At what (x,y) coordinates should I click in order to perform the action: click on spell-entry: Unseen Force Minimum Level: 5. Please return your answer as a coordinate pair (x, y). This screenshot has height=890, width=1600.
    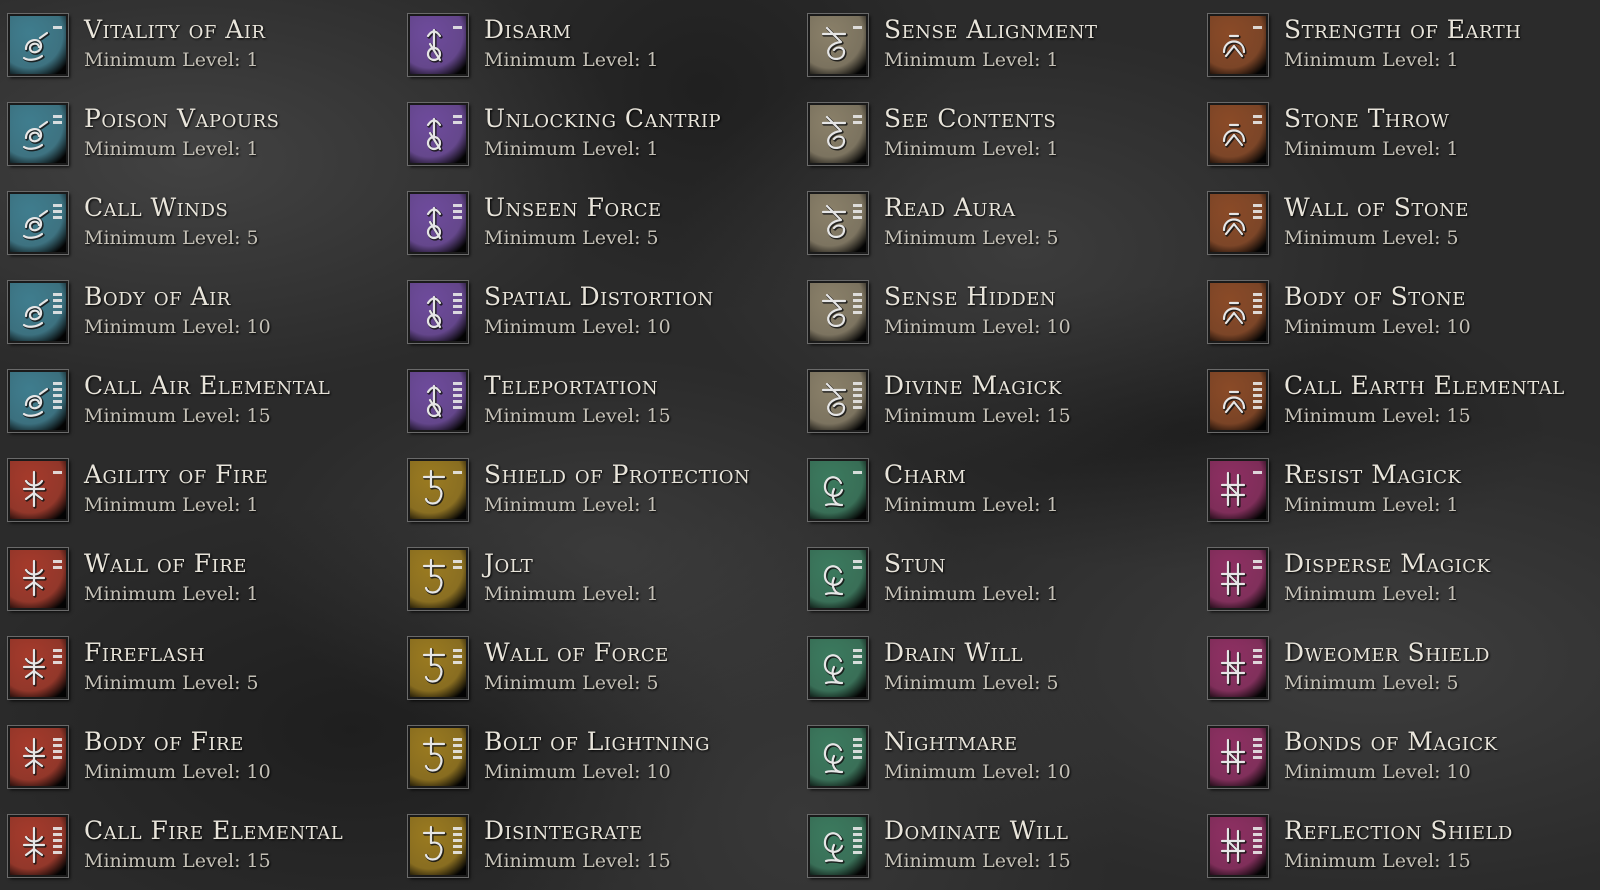
    Looking at the image, I should click on (600, 222).